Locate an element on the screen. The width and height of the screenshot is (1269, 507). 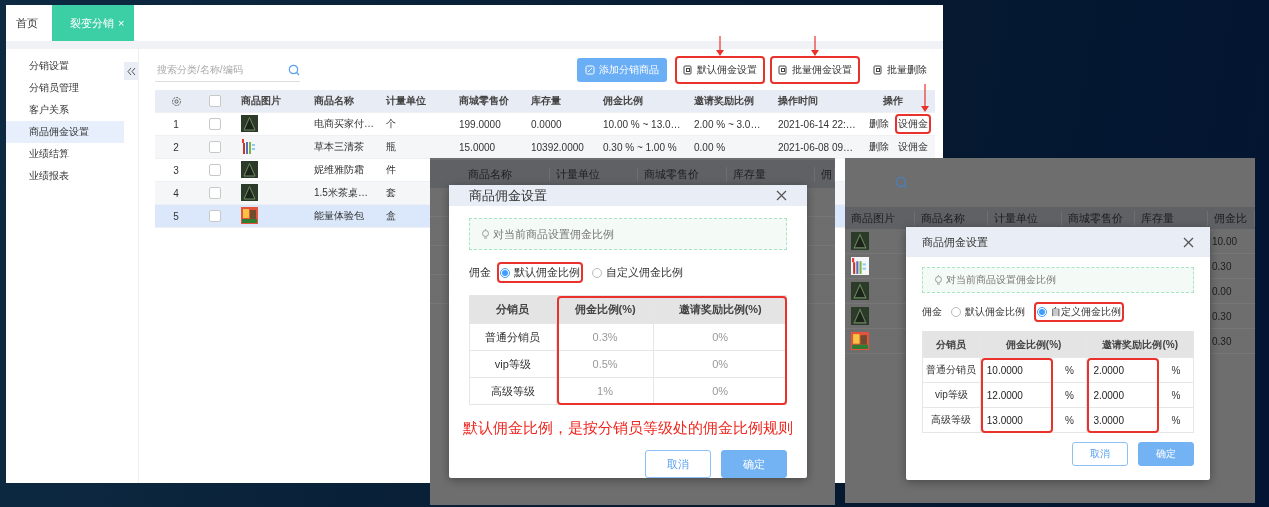
document-icon is located at coordinates (878, 70).